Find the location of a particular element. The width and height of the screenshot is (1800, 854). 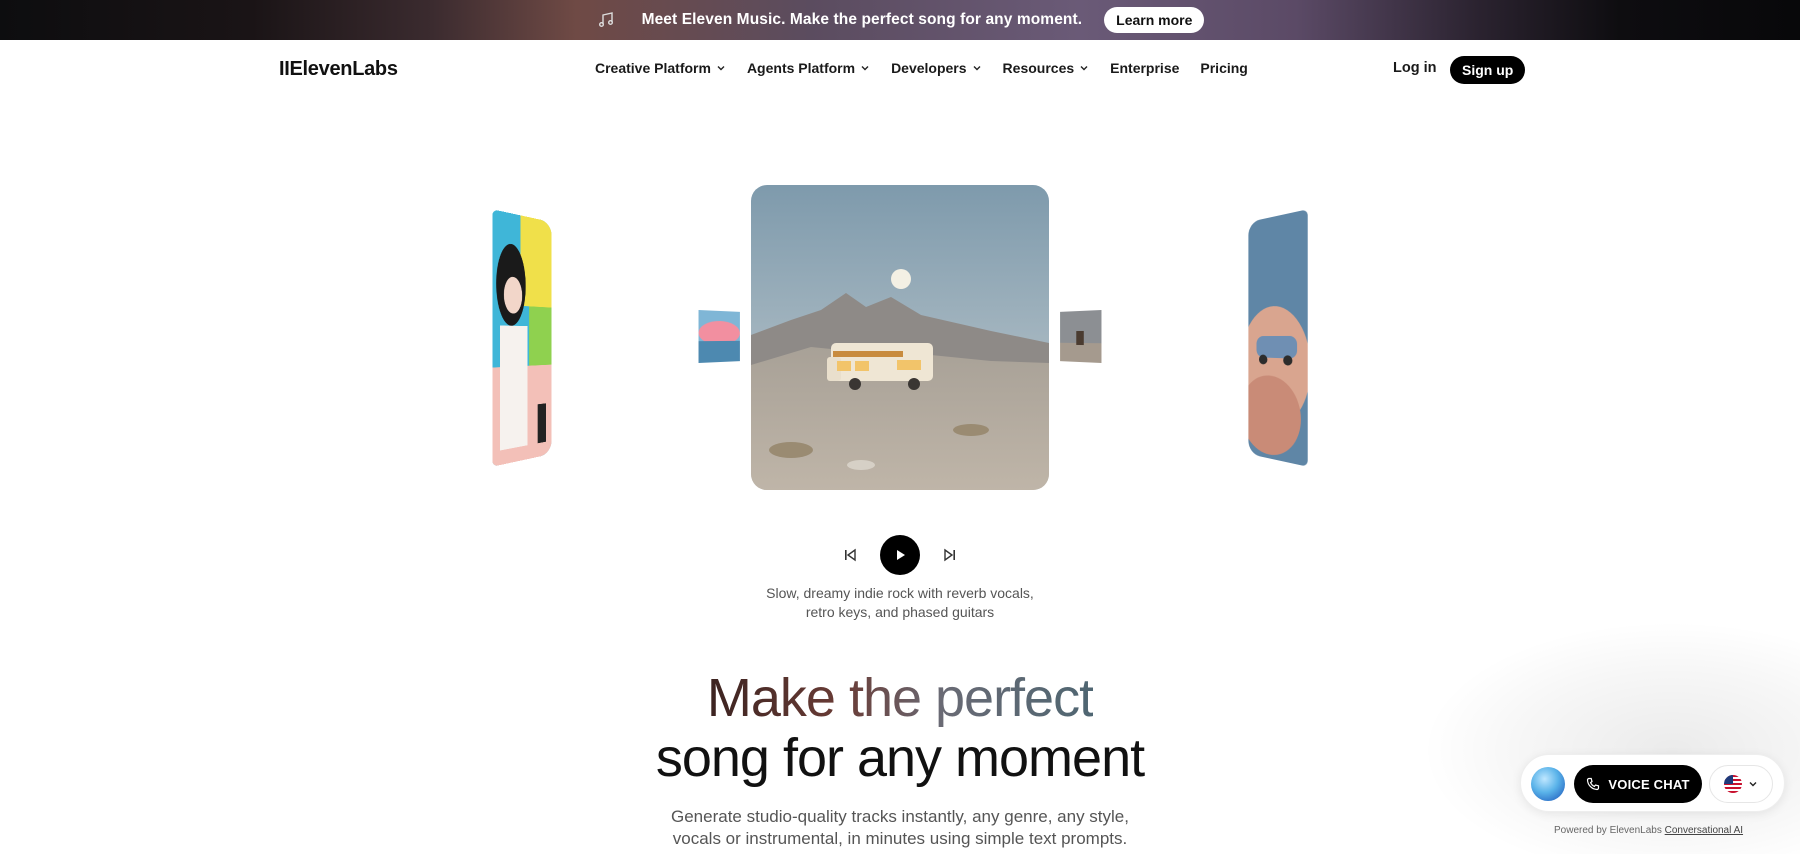

signup-button: Sign up is located at coordinates (1488, 70).